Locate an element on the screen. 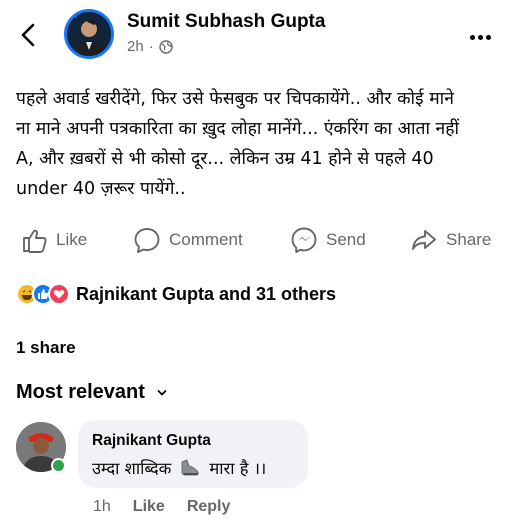 The height and width of the screenshot is (521, 517). chevron-left-icon is located at coordinates (28, 35).